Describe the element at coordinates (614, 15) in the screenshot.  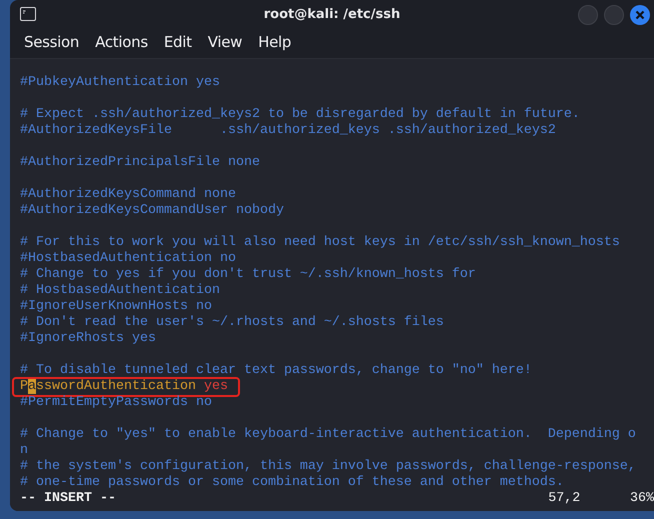
I see `maximize-button` at that location.